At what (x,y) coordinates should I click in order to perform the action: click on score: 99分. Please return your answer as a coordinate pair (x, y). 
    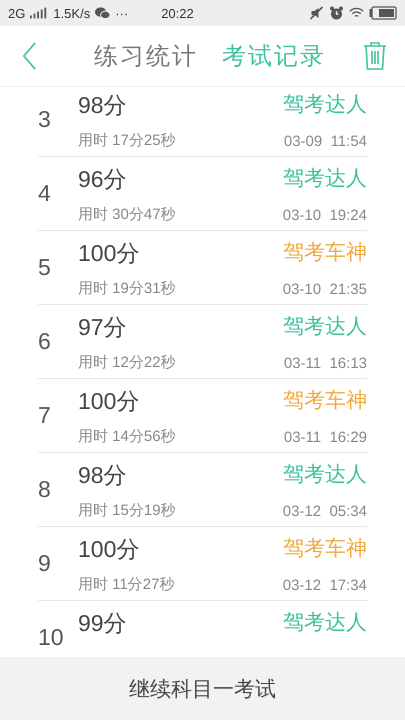
    Looking at the image, I should click on (103, 623).